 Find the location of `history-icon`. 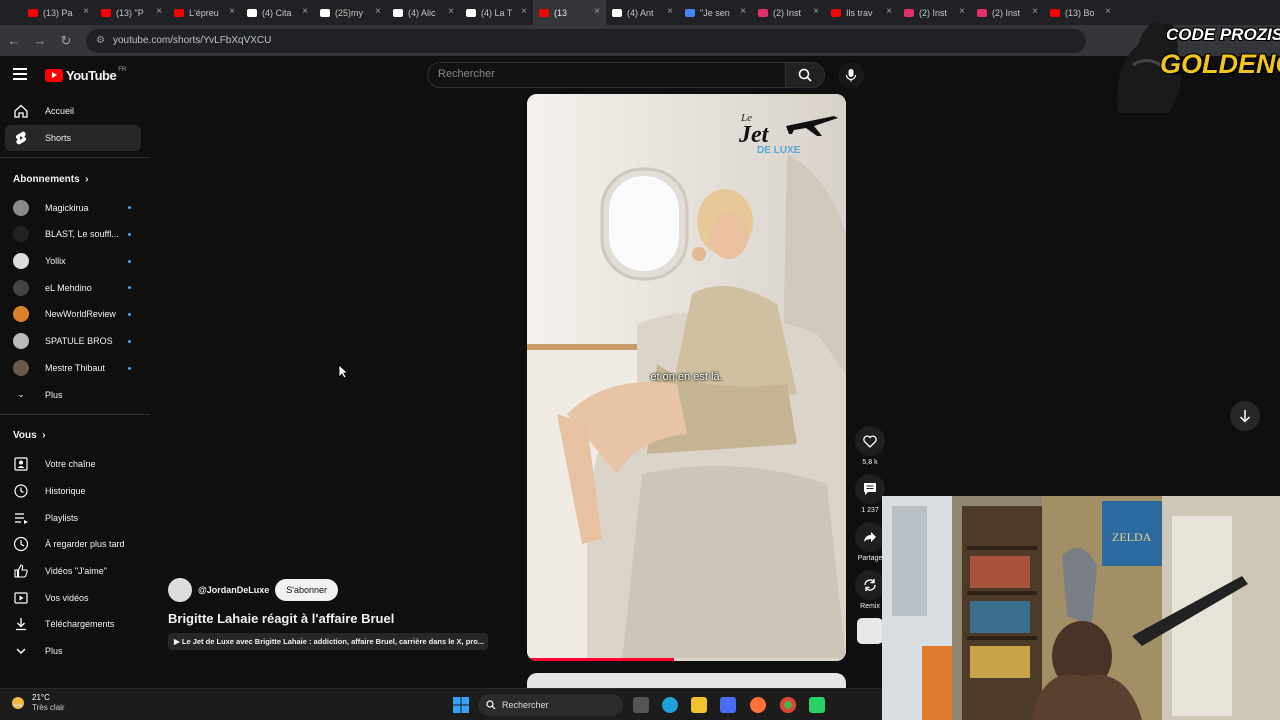

history-icon is located at coordinates (21, 491).